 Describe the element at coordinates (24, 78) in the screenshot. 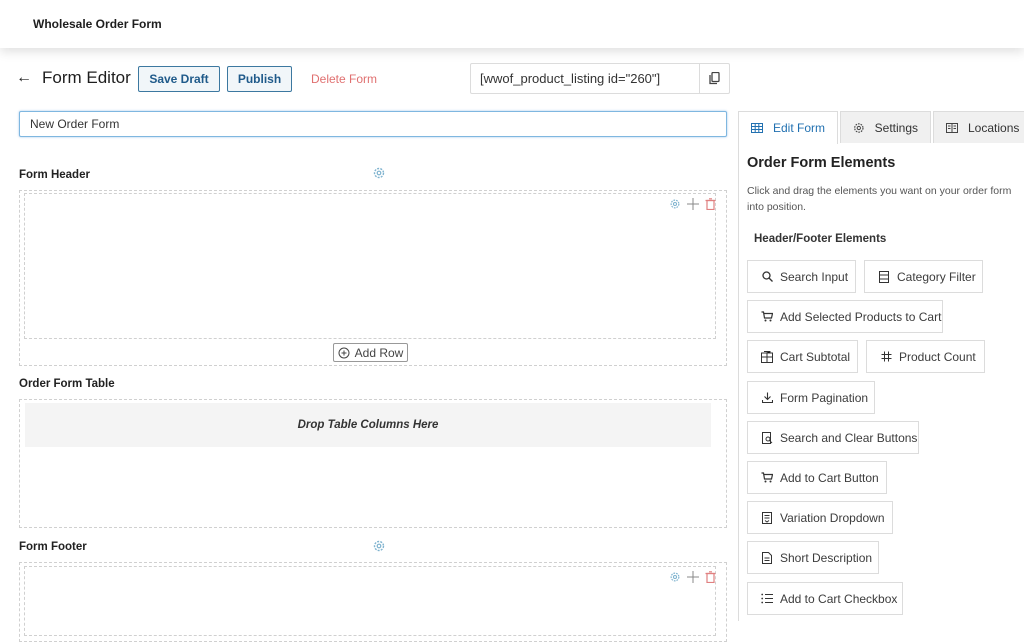

I see `back-arrow-icon: ←` at that location.